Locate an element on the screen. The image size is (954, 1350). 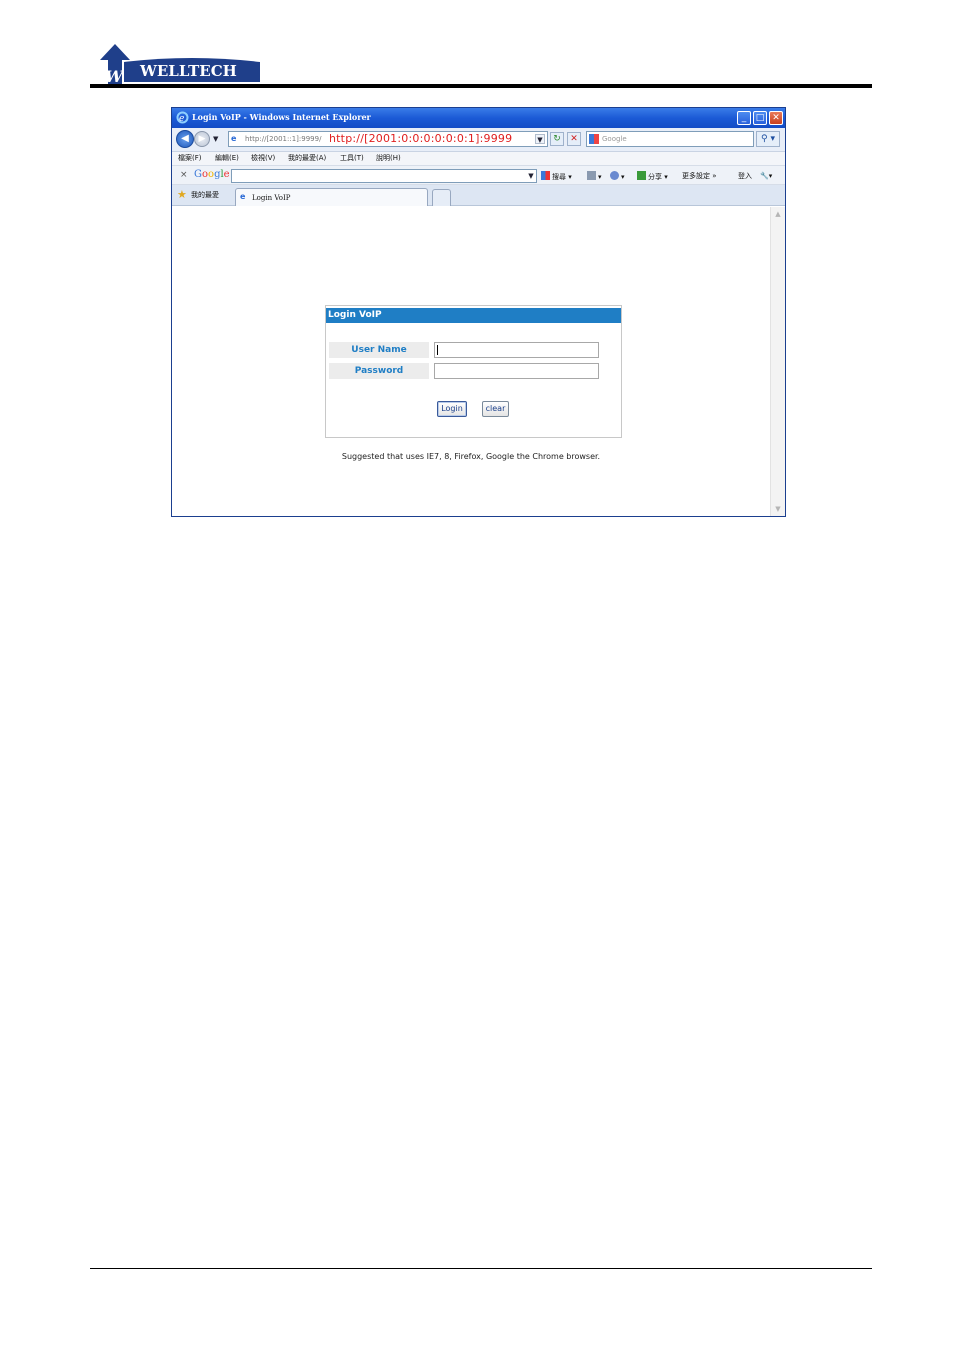
bookmark-menu: ▾ is located at coordinates (594, 176).